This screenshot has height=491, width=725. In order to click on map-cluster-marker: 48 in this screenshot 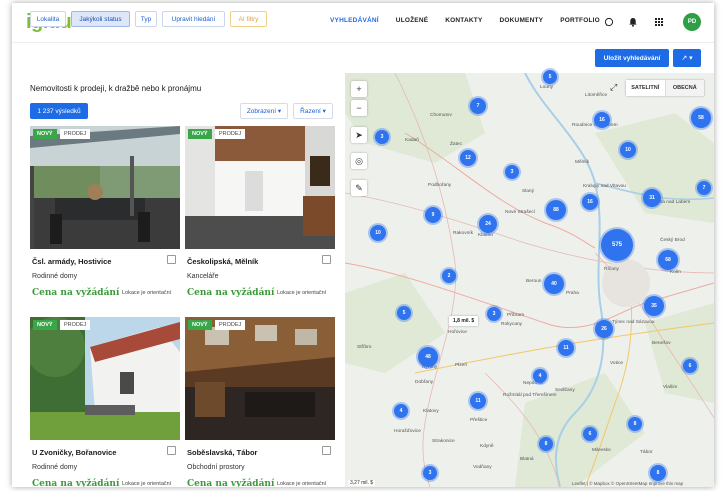, I will do `click(428, 357)`.